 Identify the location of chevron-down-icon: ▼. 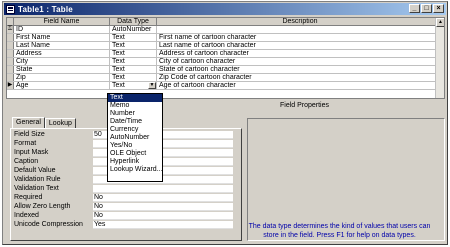
(152, 85).